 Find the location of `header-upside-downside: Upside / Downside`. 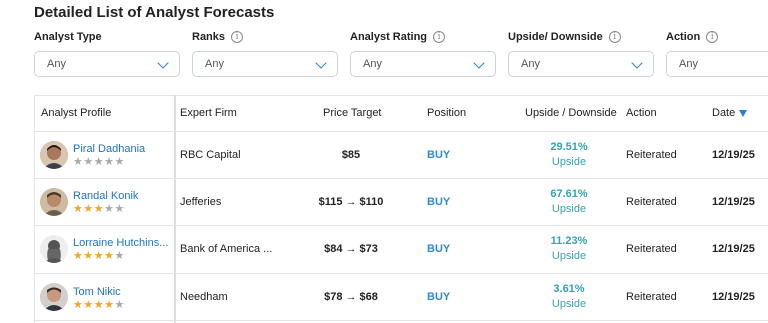

header-upside-downside: Upside / Downside is located at coordinates (571, 113).